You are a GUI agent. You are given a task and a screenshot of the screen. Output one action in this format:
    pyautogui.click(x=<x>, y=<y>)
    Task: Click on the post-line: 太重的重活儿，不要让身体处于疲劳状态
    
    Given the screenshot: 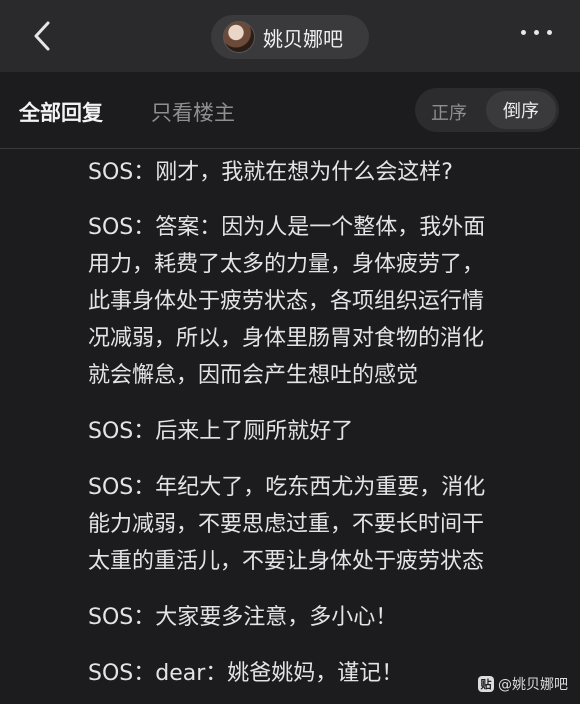 What is the action you would take?
    pyautogui.click(x=286, y=561)
    